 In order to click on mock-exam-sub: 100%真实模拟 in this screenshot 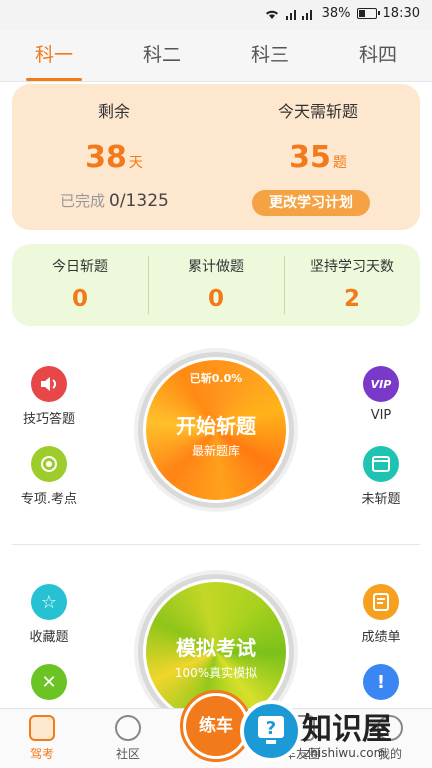, I will do `click(216, 673)`.